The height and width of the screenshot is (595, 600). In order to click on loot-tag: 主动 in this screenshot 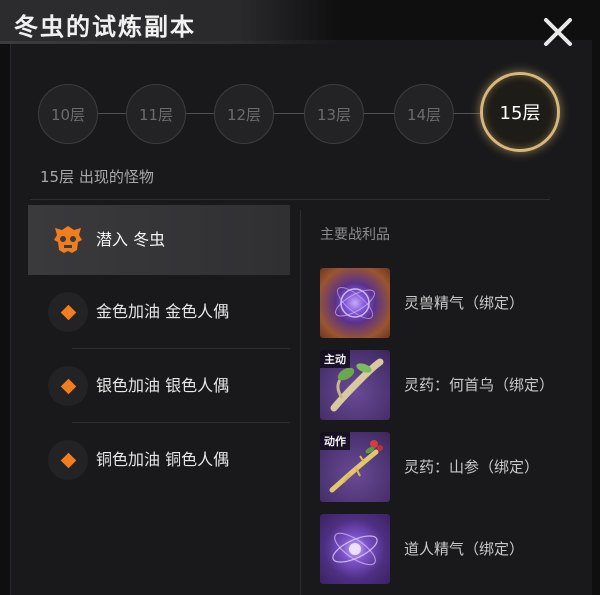, I will do `click(335, 359)`.